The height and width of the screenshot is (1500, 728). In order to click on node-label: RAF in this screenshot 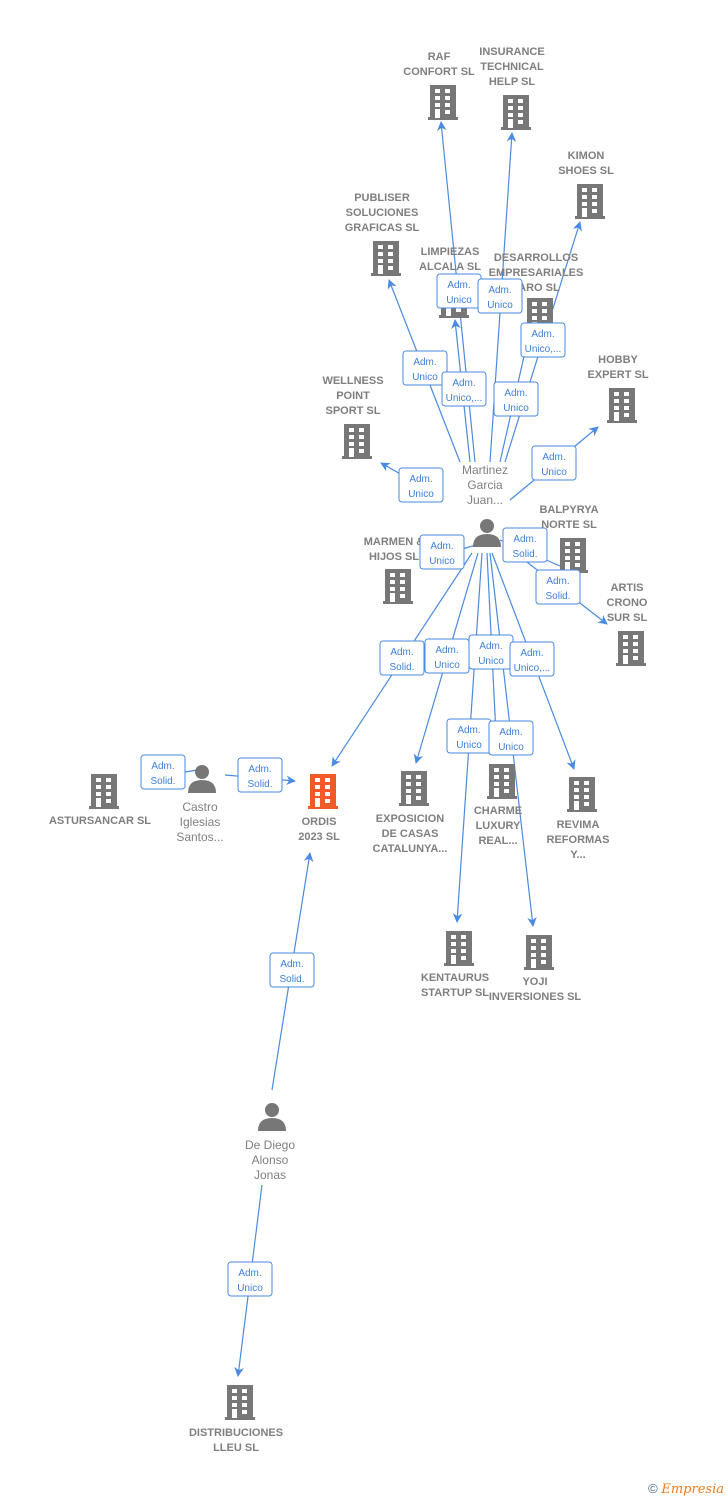, I will do `click(439, 57)`.